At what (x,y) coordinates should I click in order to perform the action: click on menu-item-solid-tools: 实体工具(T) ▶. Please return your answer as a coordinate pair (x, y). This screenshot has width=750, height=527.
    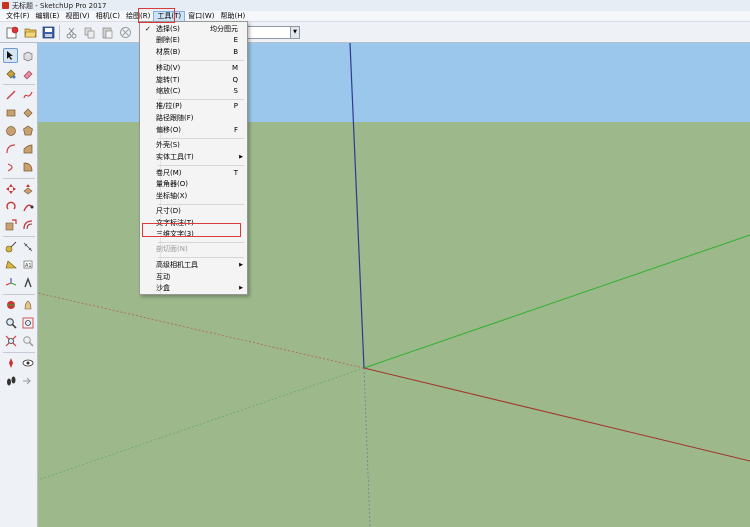
    Looking at the image, I should click on (193, 157).